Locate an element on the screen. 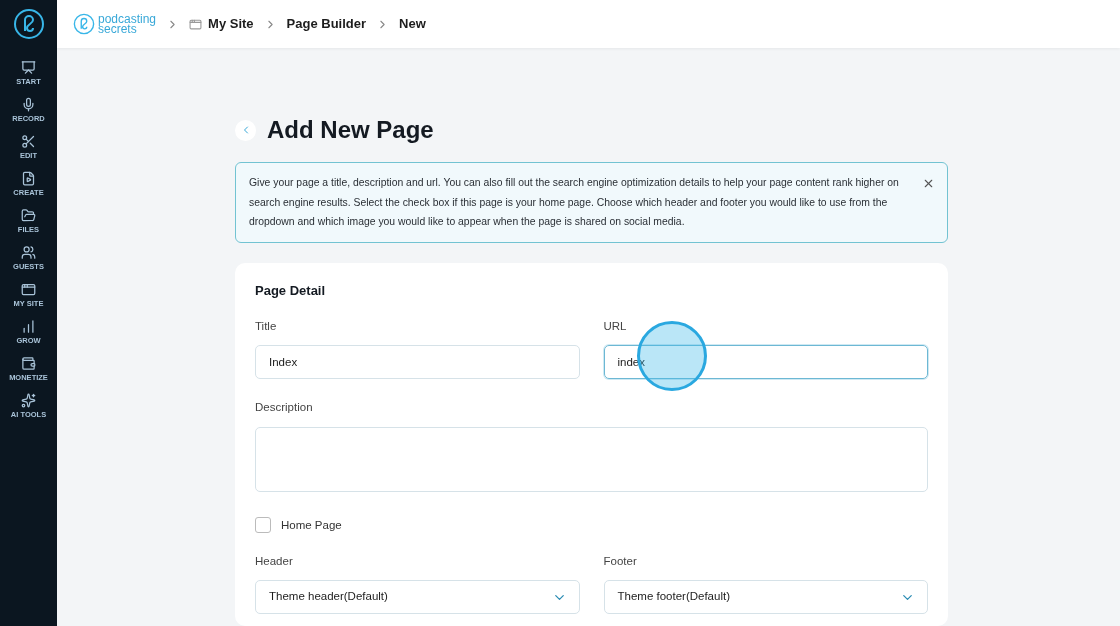 This screenshot has width=1120, height=626. breadcrumb-link: Page Builder is located at coordinates (326, 24).